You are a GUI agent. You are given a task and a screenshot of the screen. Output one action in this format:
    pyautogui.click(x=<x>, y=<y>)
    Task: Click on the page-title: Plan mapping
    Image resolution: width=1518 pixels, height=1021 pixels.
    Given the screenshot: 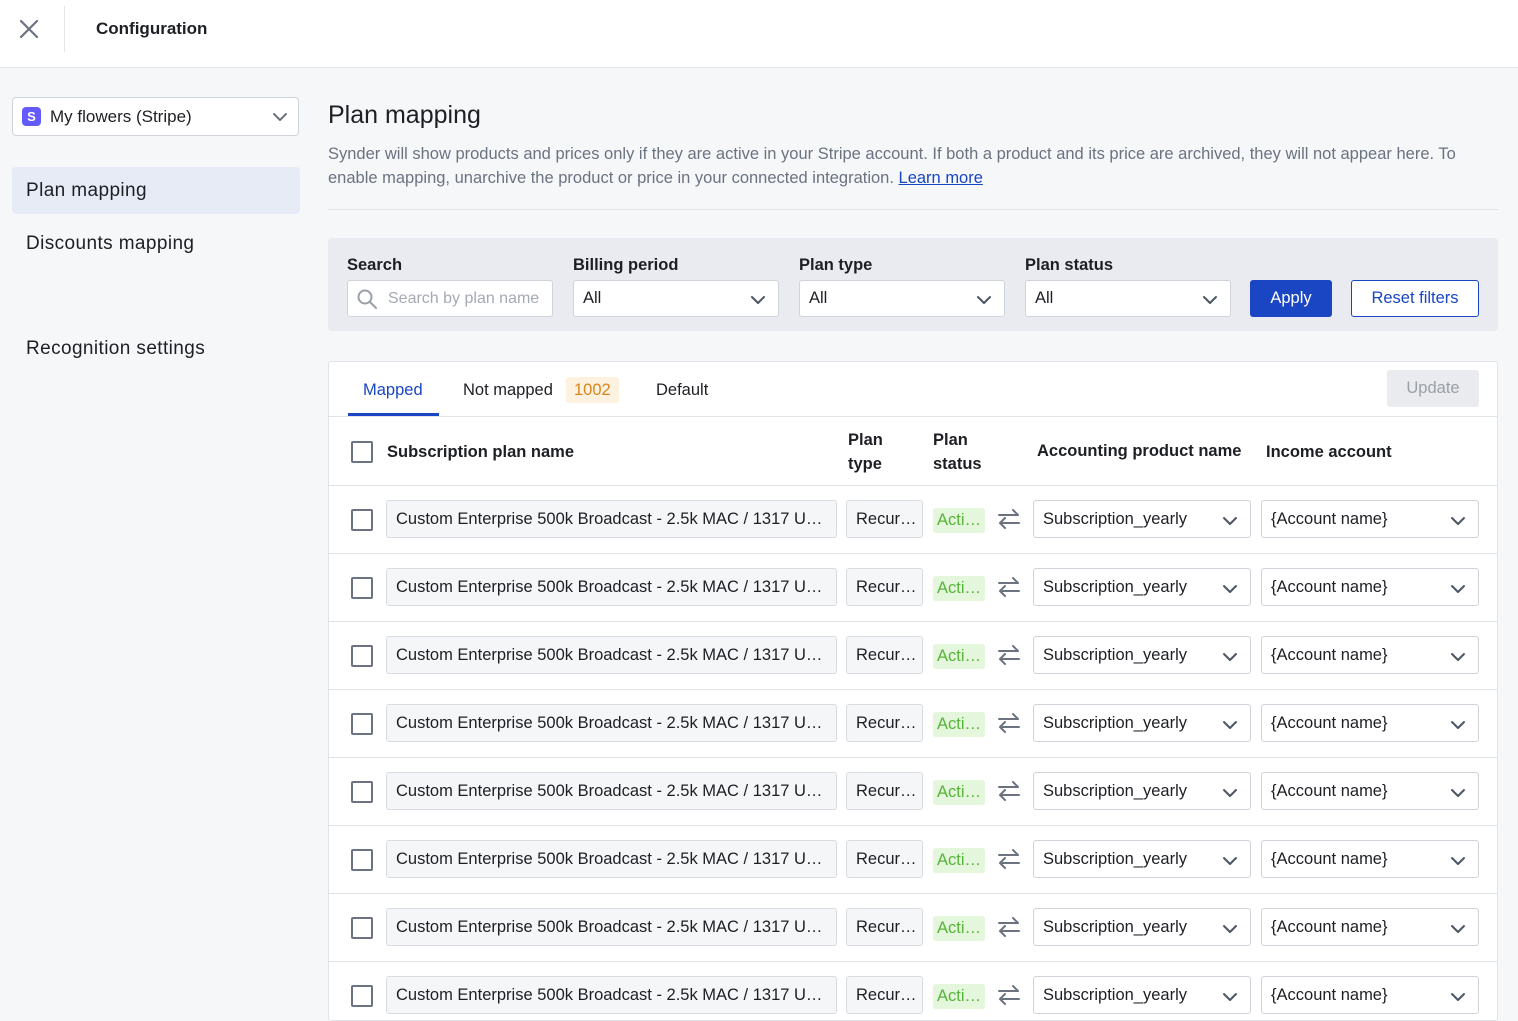 What is the action you would take?
    pyautogui.click(x=404, y=115)
    